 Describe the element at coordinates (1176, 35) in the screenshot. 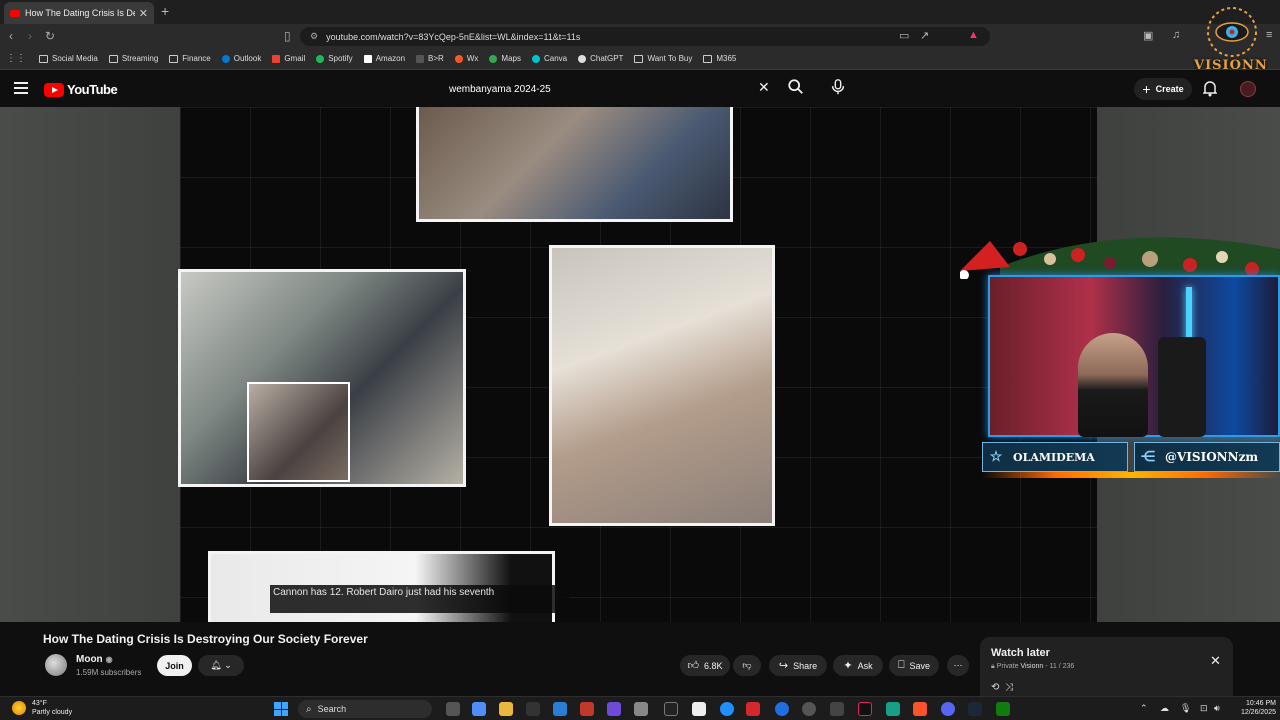

I see `media-icon: ♫` at that location.